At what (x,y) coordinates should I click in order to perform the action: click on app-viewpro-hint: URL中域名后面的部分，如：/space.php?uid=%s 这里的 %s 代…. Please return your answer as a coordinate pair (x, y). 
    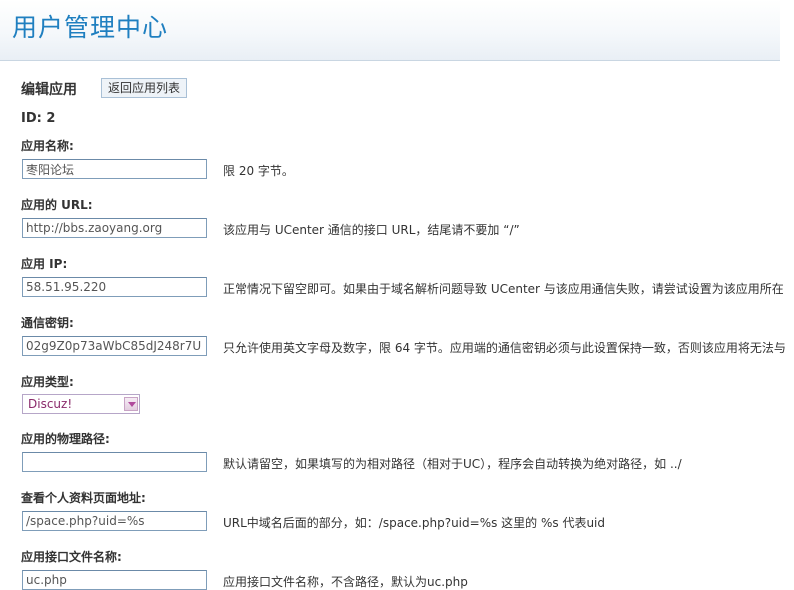
    Looking at the image, I should click on (414, 523).